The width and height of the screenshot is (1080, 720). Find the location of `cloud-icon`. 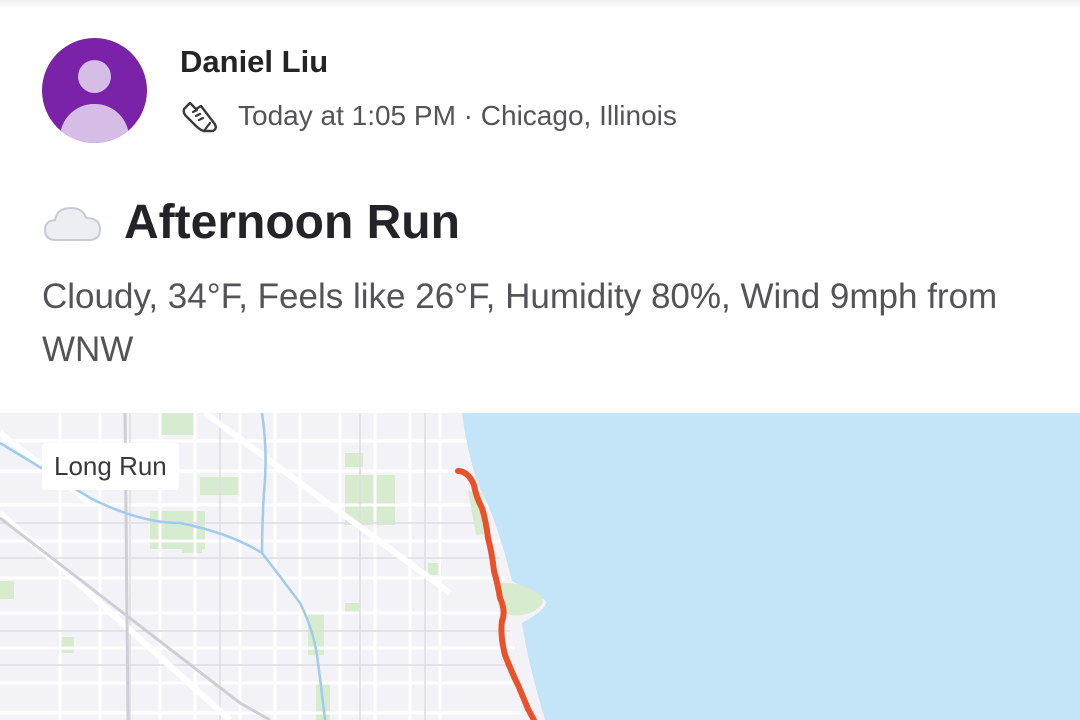

cloud-icon is located at coordinates (72, 223).